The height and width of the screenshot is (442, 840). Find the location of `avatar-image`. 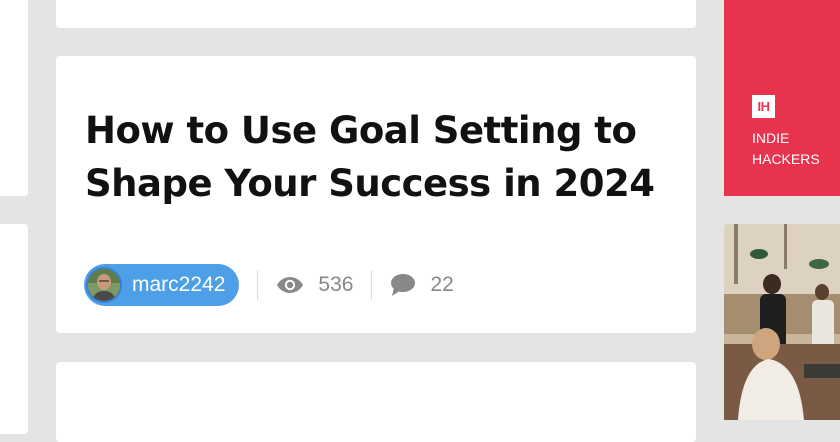

avatar-image is located at coordinates (104, 285).